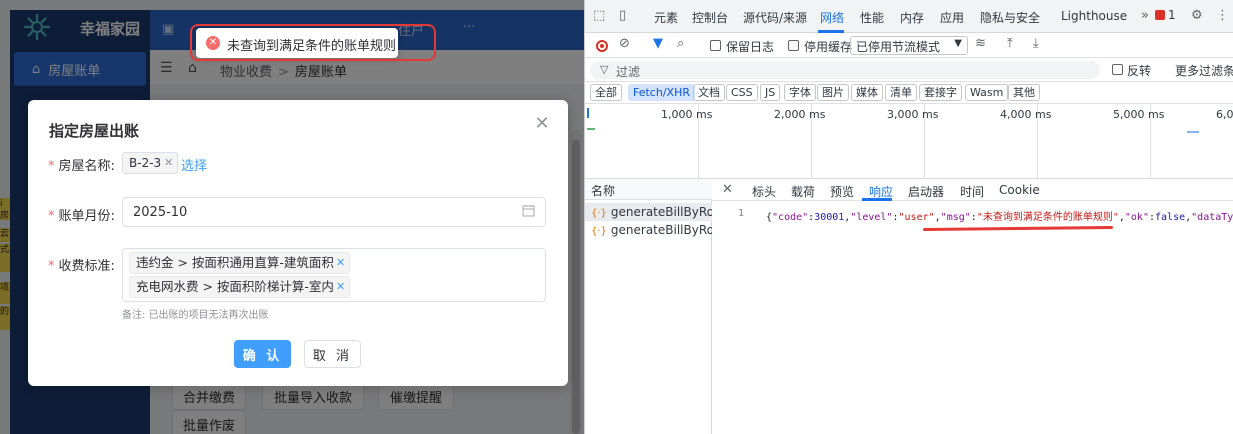 The image size is (1233, 434). Describe the element at coordinates (680, 43) in the screenshot. I see `search-icon: ⌕` at that location.